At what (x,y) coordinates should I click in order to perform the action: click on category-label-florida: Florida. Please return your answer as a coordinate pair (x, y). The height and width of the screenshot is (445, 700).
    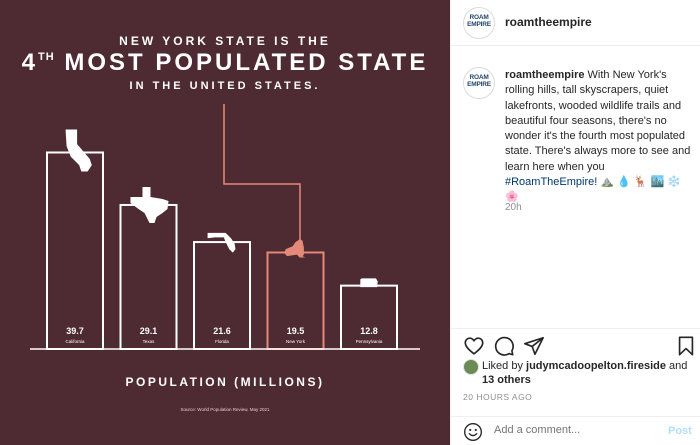
    Looking at the image, I should click on (222, 341).